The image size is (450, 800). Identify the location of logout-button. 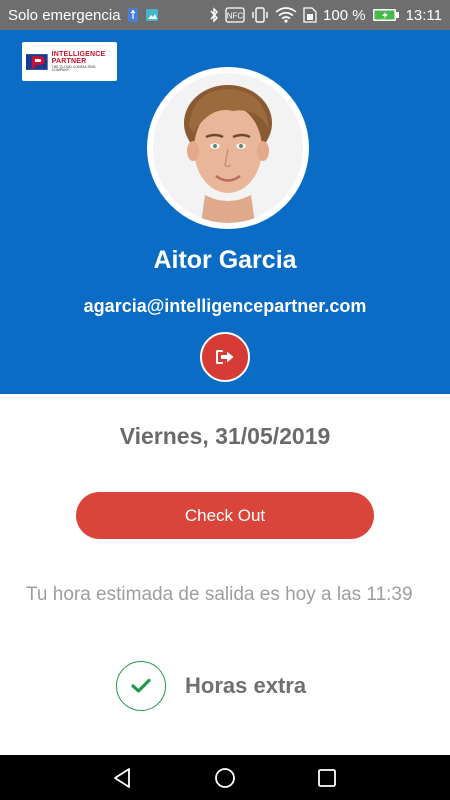
(225, 357).